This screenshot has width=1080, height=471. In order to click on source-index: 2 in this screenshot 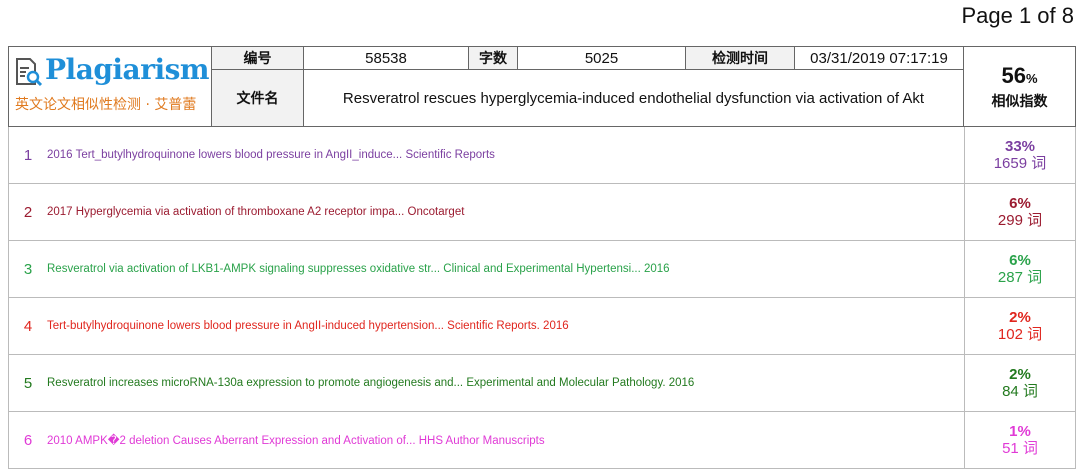, I will do `click(28, 212)`.